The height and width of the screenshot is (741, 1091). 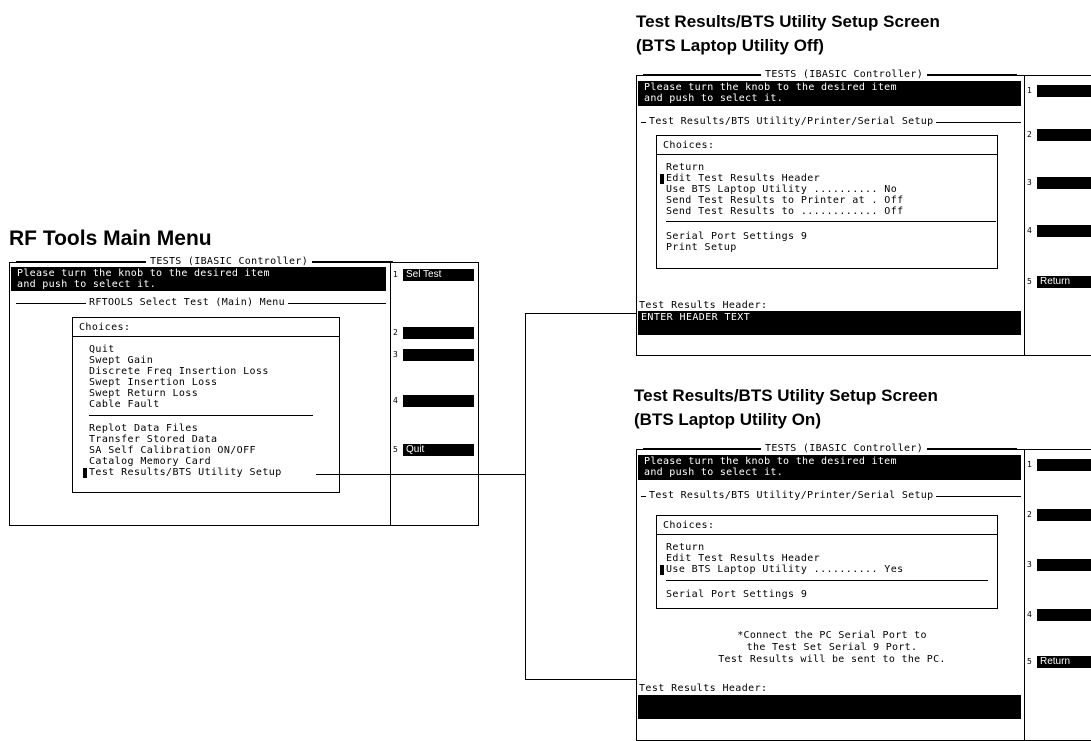 I want to click on menu-item-swept-gain: Swept Gain, so click(x=121, y=361).